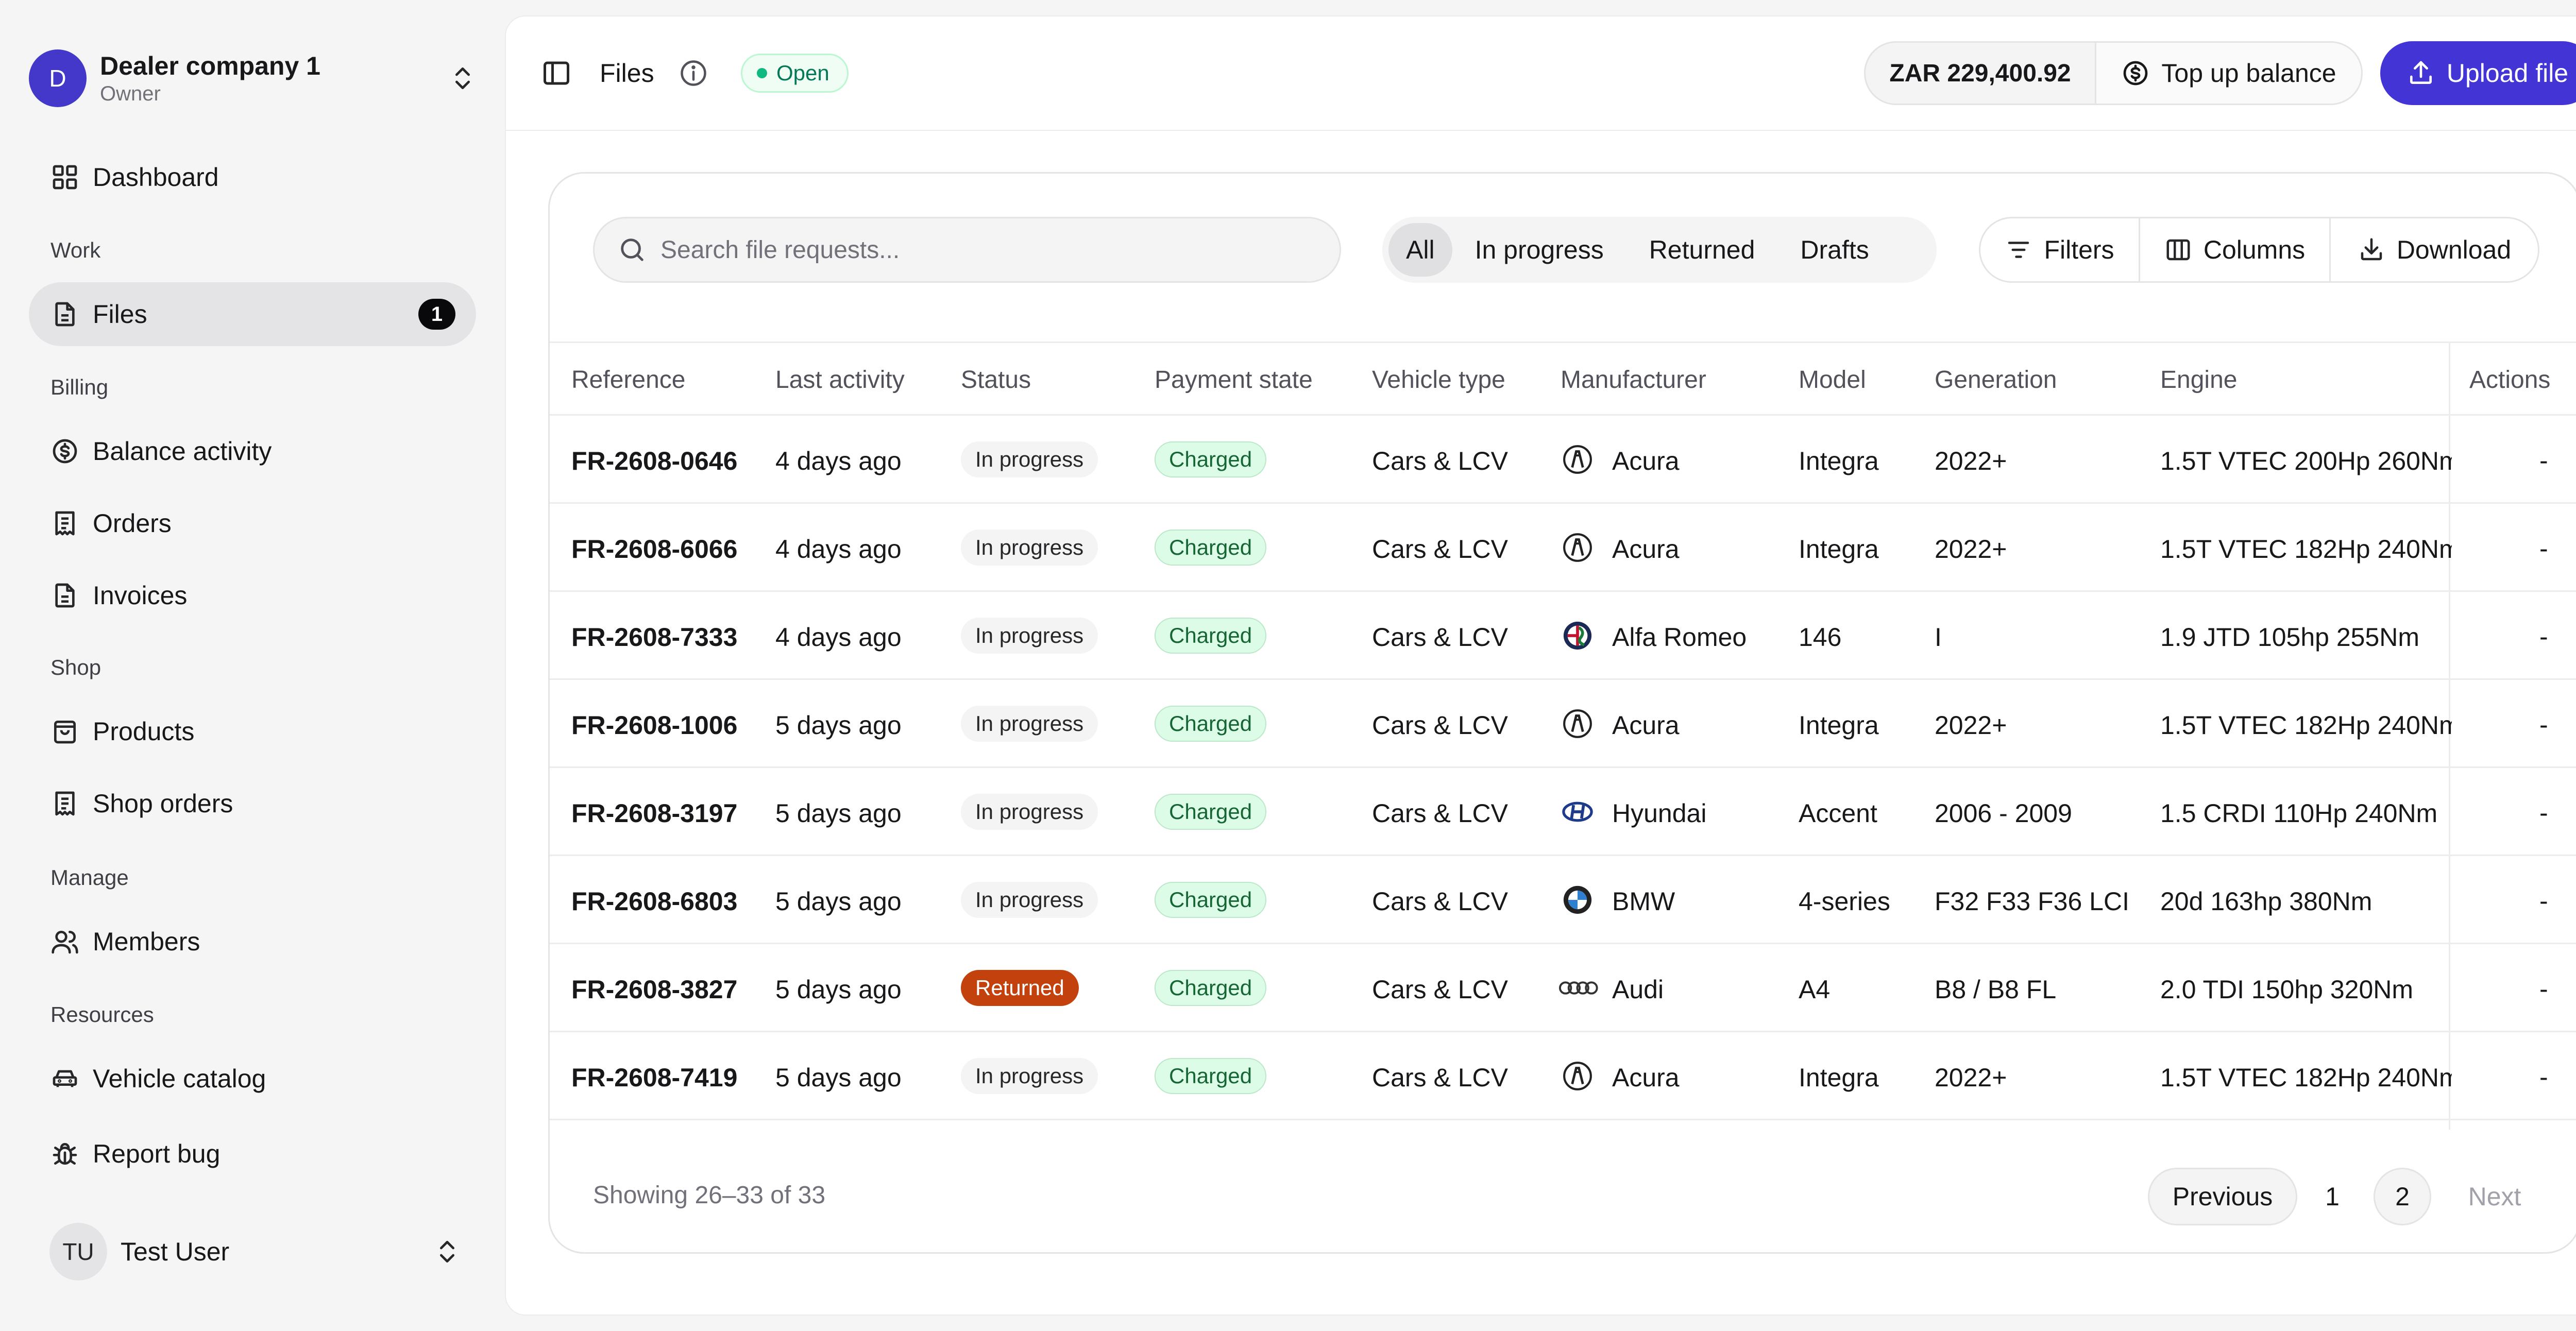 Image resolution: width=2576 pixels, height=1331 pixels. Describe the element at coordinates (2371, 250) in the screenshot. I see `download-icon` at that location.